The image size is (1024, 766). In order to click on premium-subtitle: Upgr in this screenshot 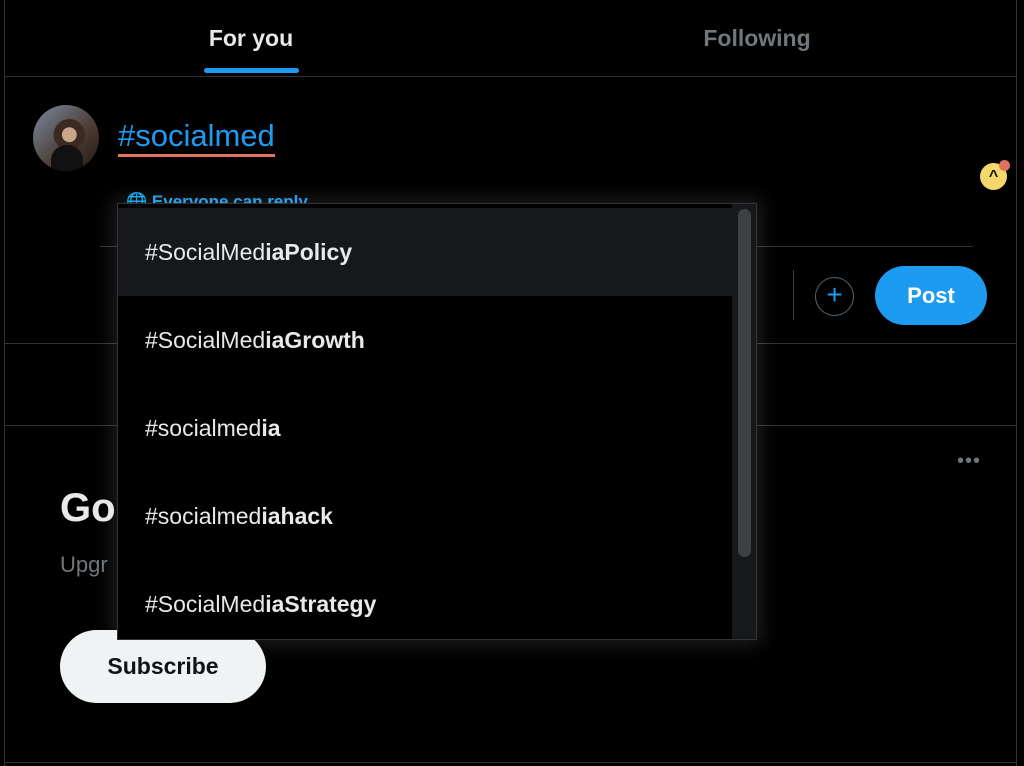, I will do `click(84, 564)`.